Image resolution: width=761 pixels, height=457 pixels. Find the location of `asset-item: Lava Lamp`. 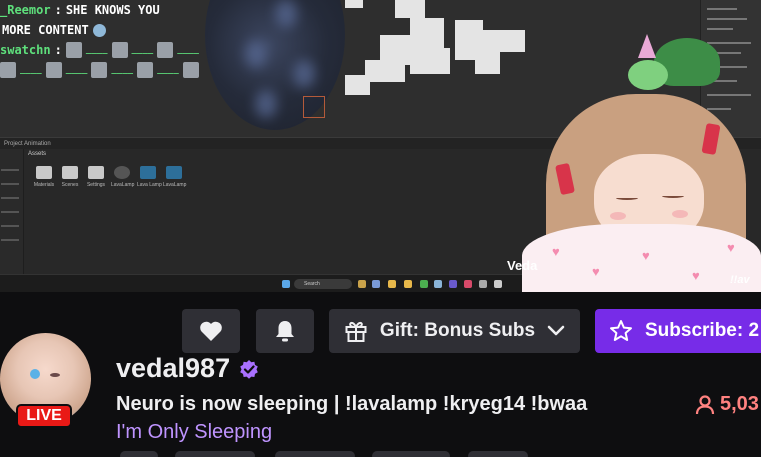

asset-item: Lava Lamp is located at coordinates (149, 177).